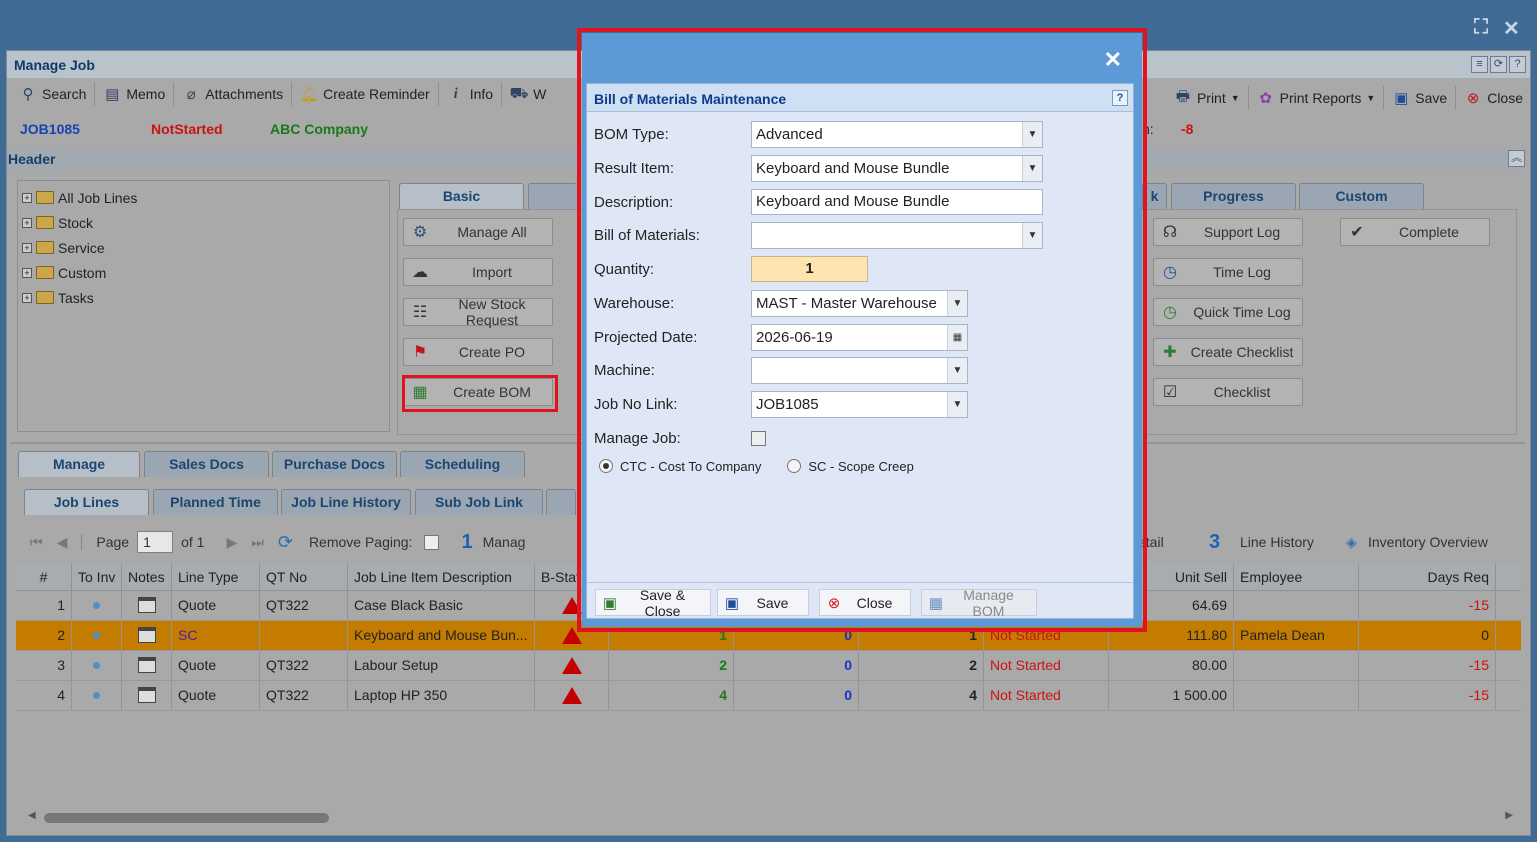 This screenshot has height=842, width=1537. I want to click on fullscreen-icon: ⛶, so click(1481, 27).